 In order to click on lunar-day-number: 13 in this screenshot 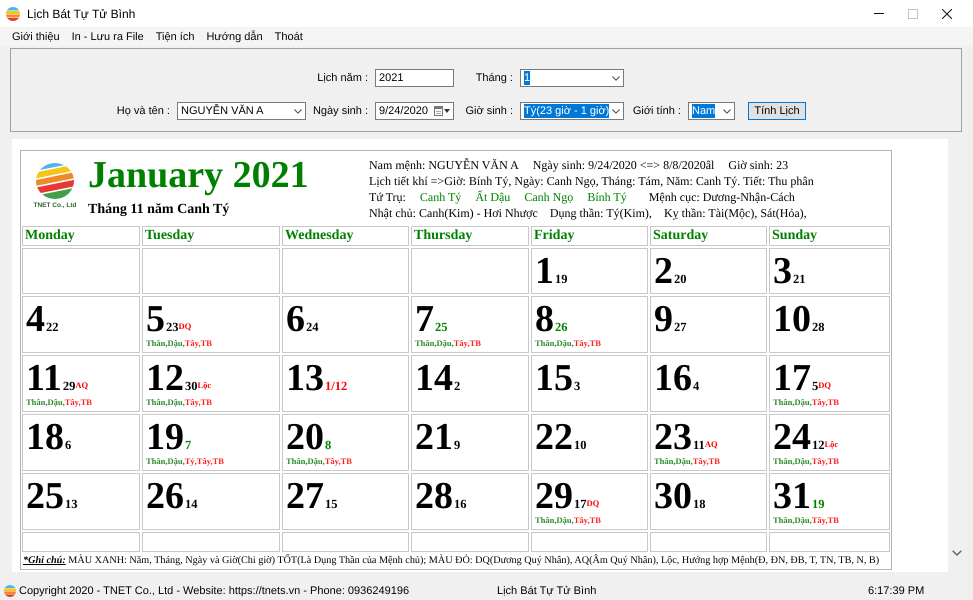, I will do `click(71, 504)`.